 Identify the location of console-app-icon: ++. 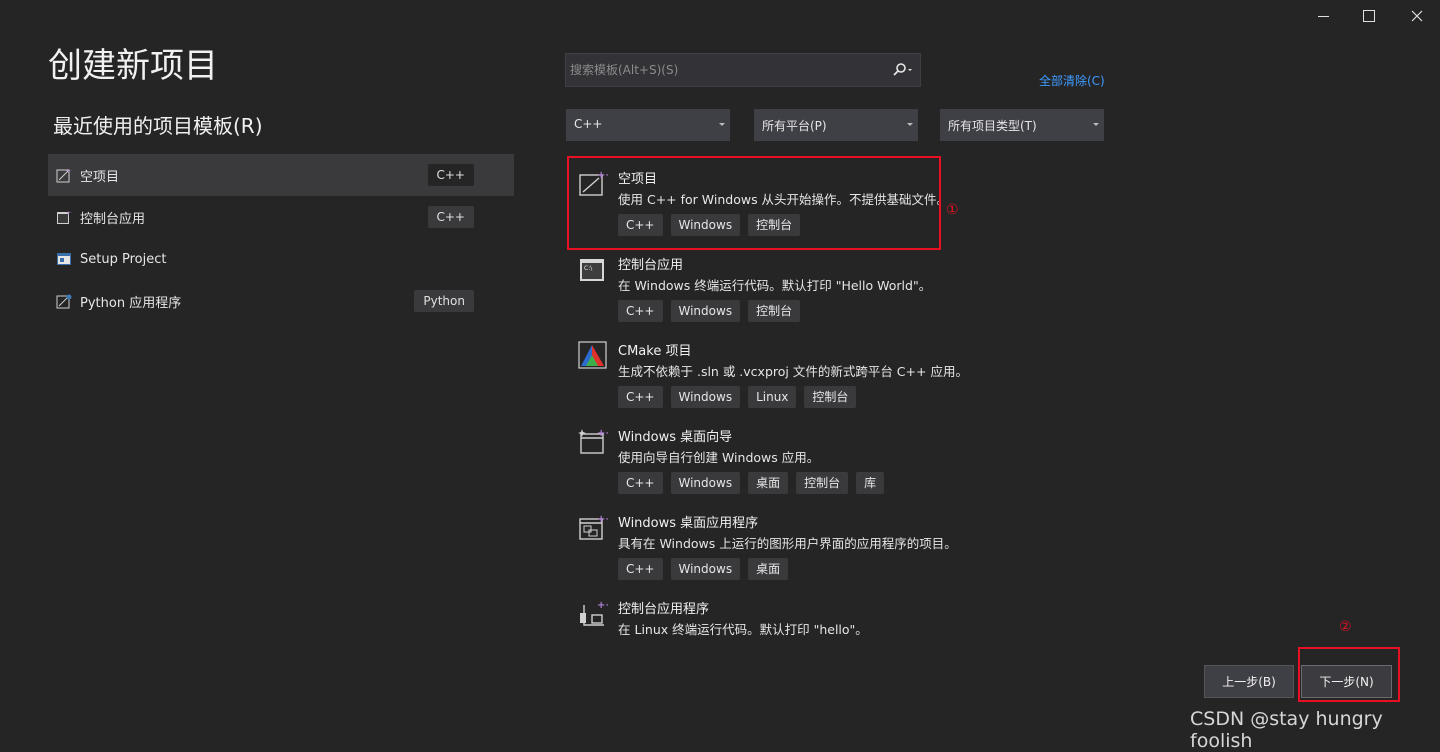
(64, 217).